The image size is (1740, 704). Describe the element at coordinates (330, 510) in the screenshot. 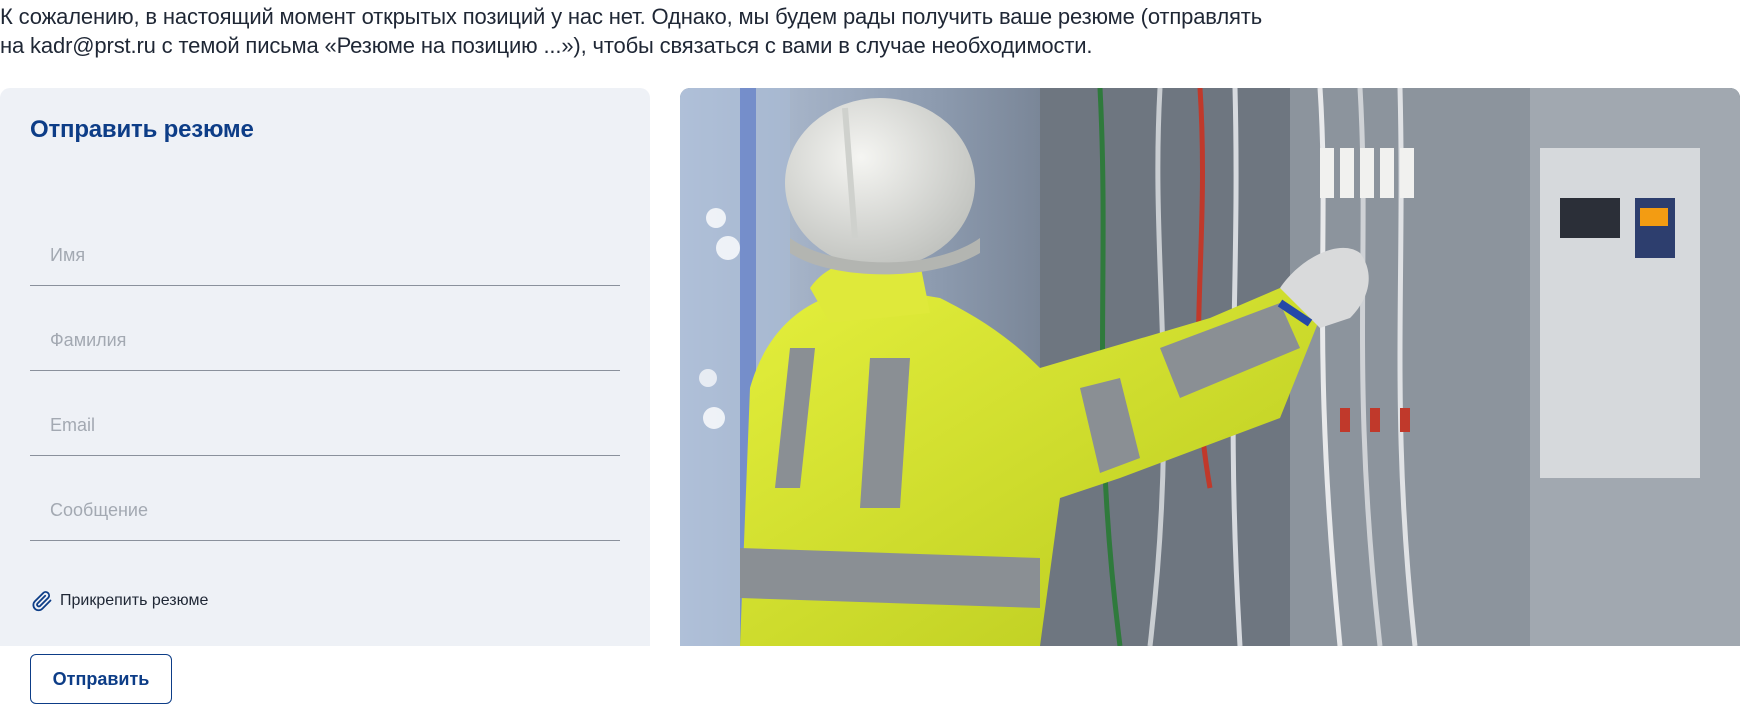

I see `message-input` at that location.